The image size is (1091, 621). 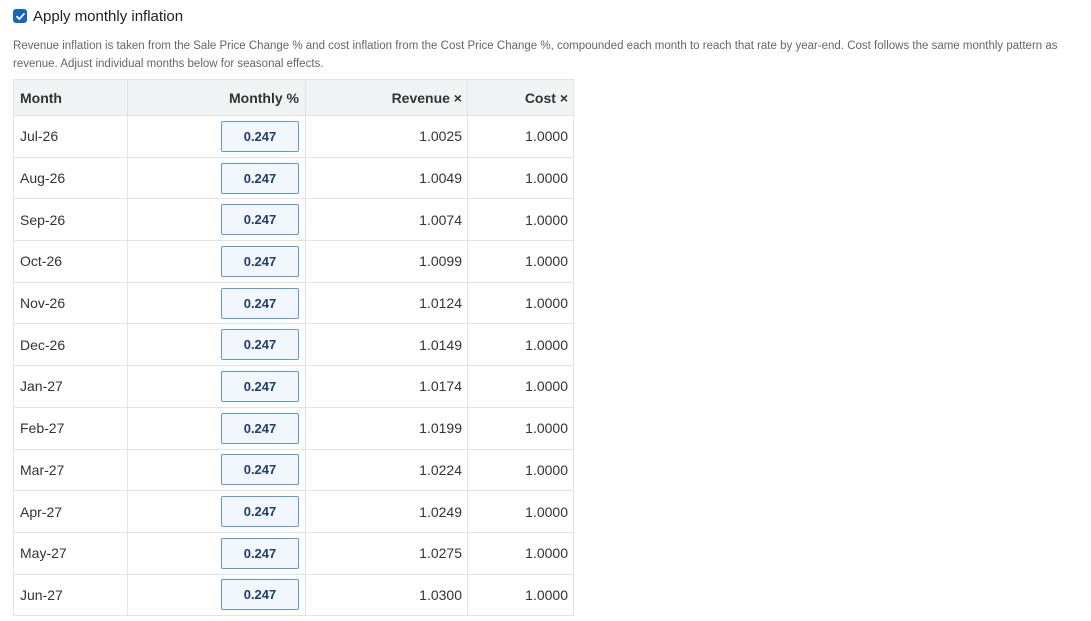 I want to click on table-row: Jun-27 1.03001.0000, so click(x=293, y=595).